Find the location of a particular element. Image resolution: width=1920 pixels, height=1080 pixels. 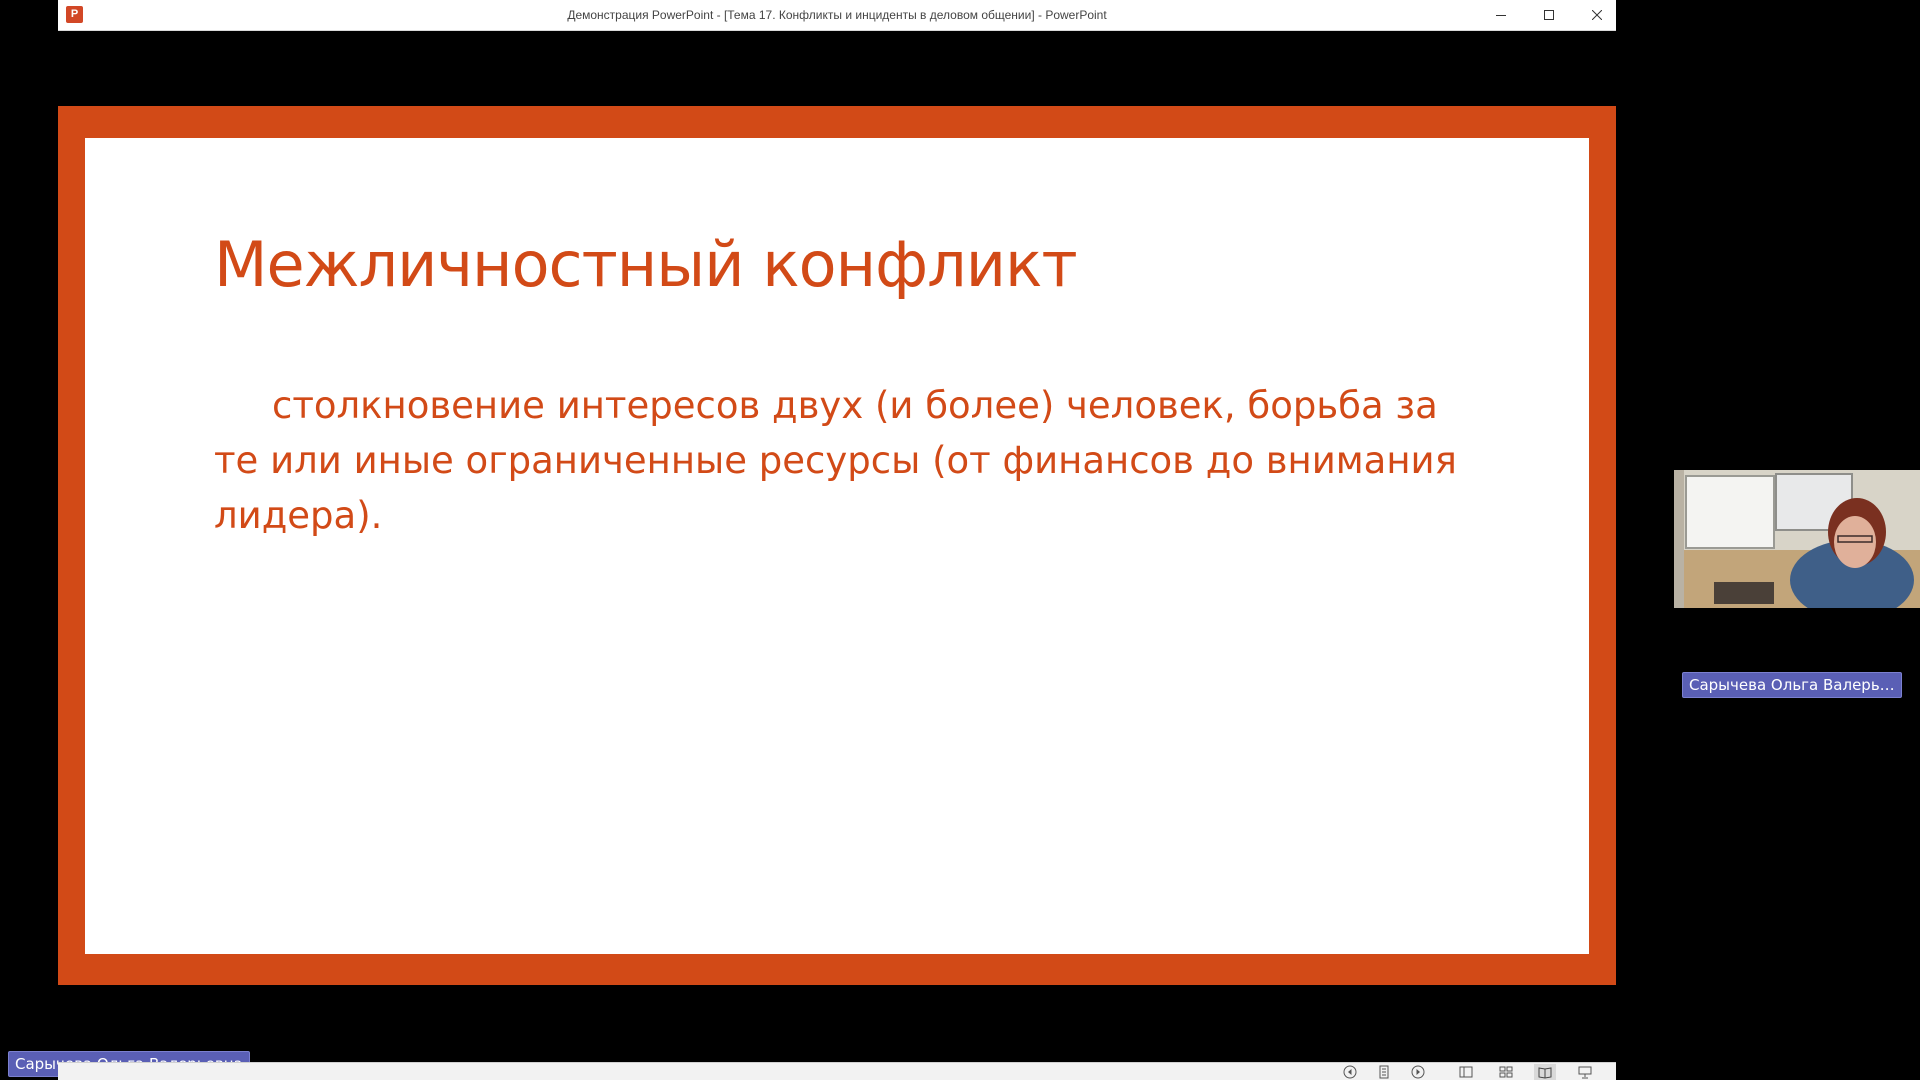

next-slide-button is located at coordinates (1418, 1072).